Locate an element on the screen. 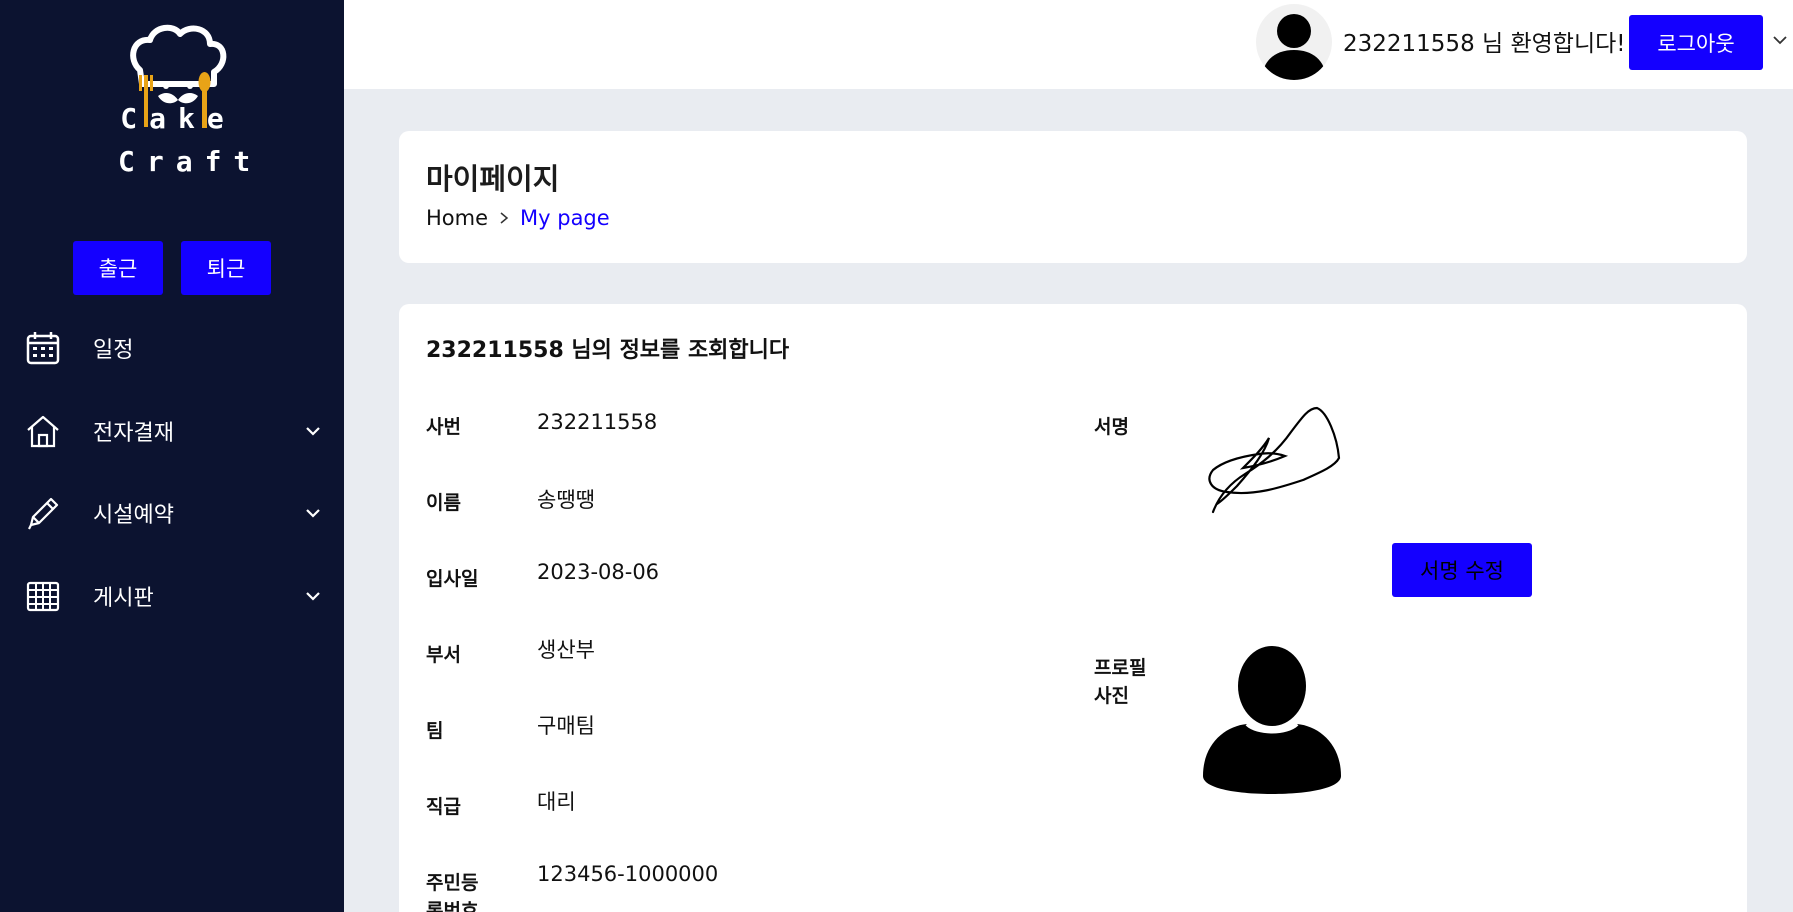  field-value-department: 생산부 is located at coordinates (566, 650).